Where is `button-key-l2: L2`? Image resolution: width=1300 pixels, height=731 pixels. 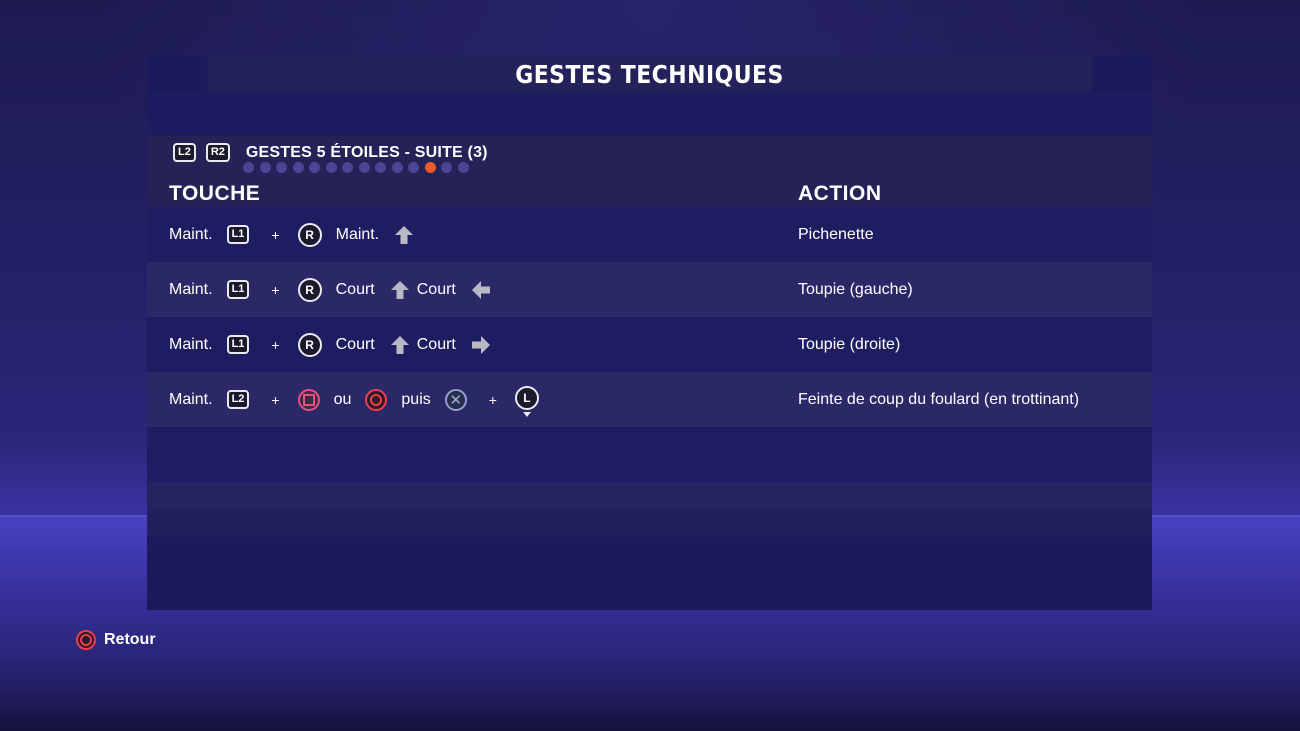
button-key-l2: L2 is located at coordinates (238, 399).